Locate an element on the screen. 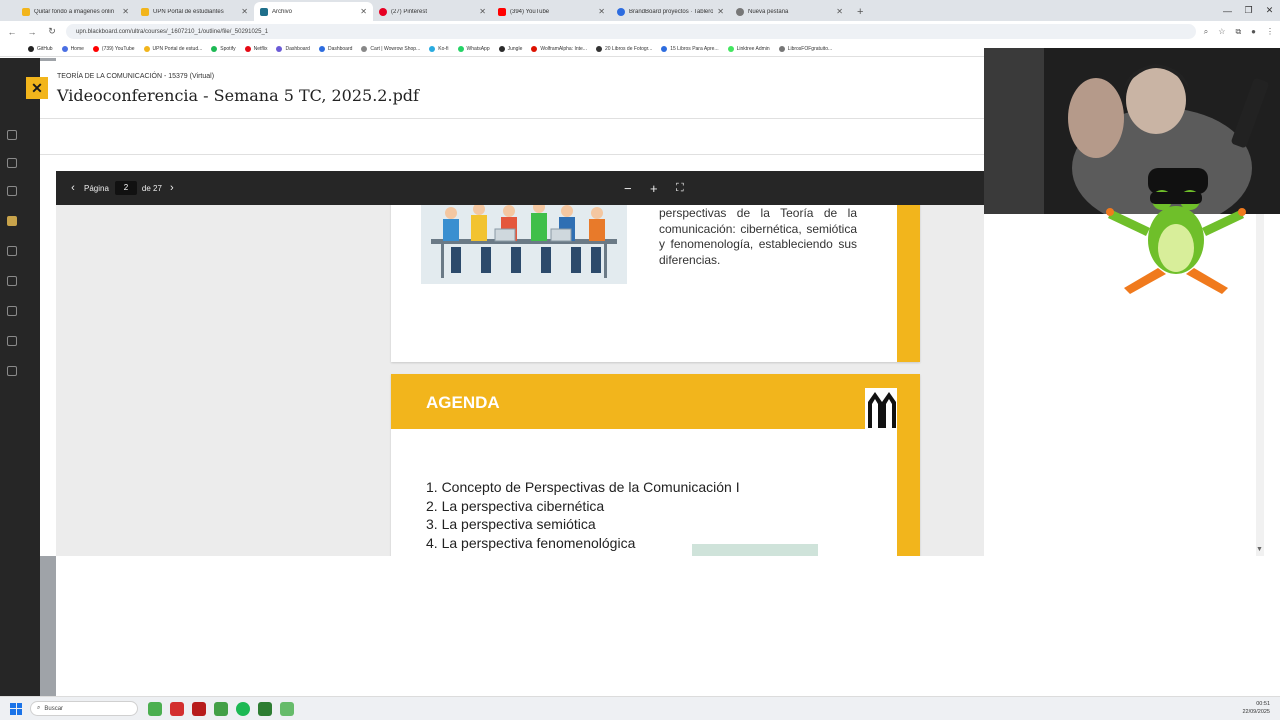  window-close-icon: ✕ is located at coordinates (1269, 10).